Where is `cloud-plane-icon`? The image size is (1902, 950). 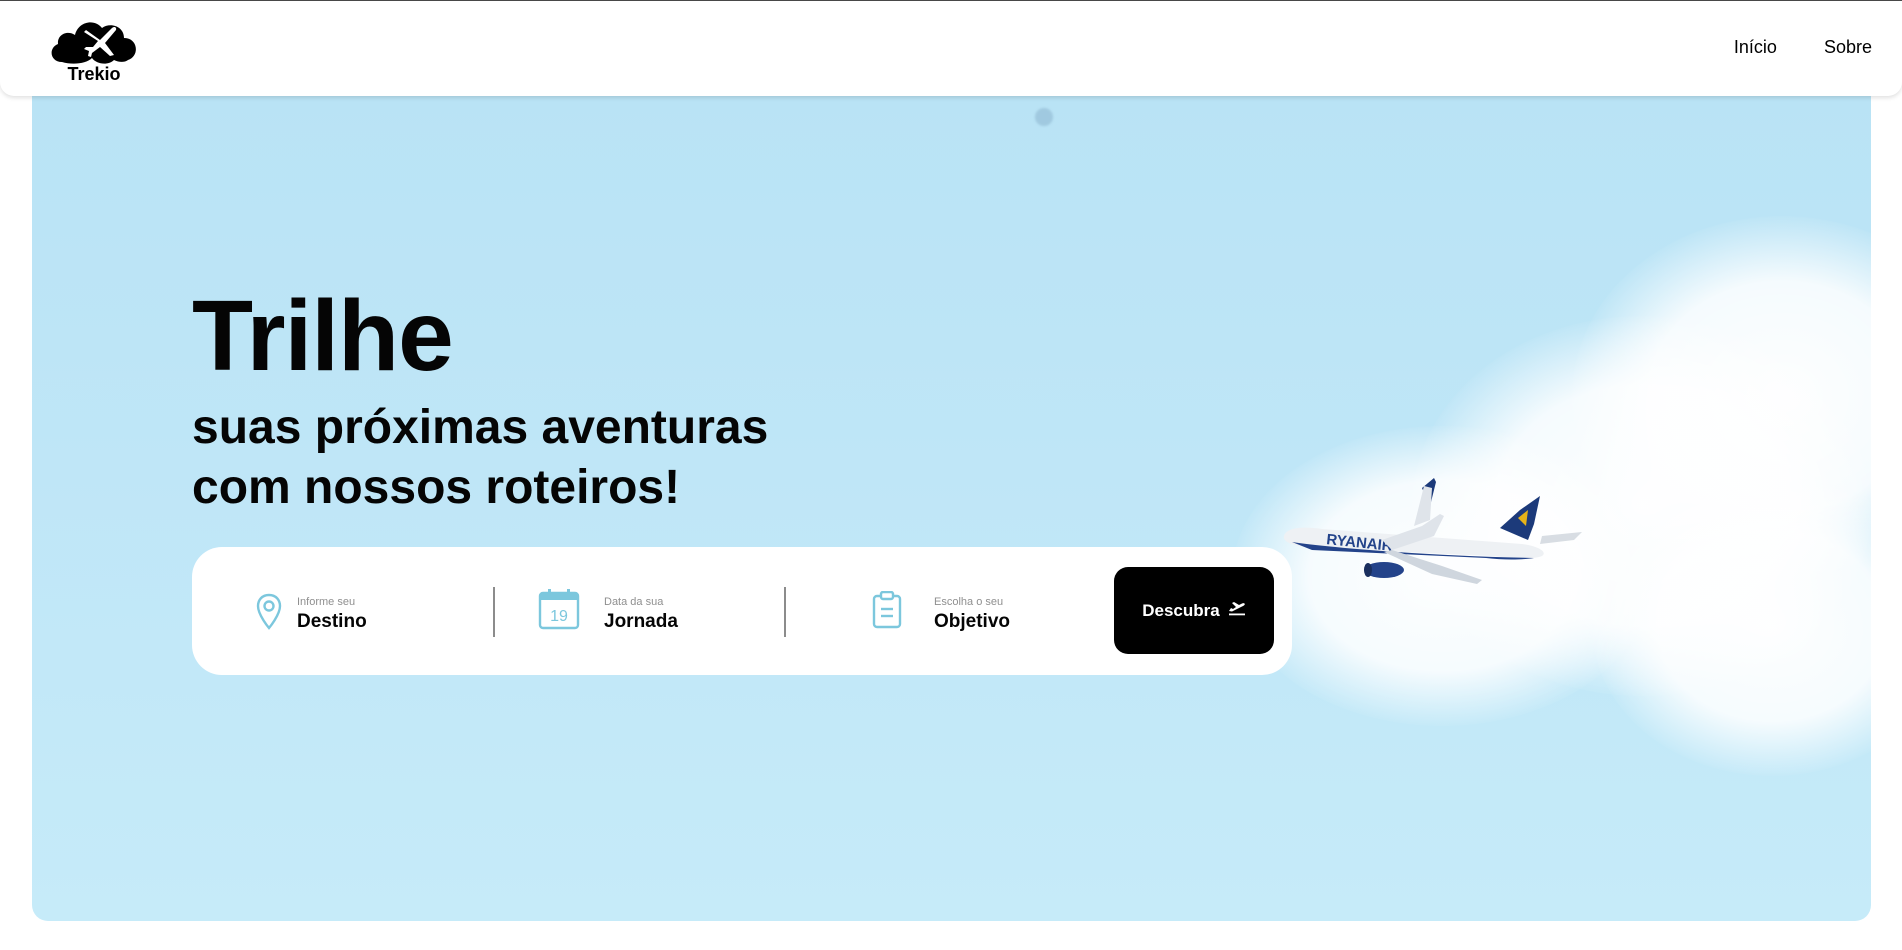 cloud-plane-icon is located at coordinates (93, 43).